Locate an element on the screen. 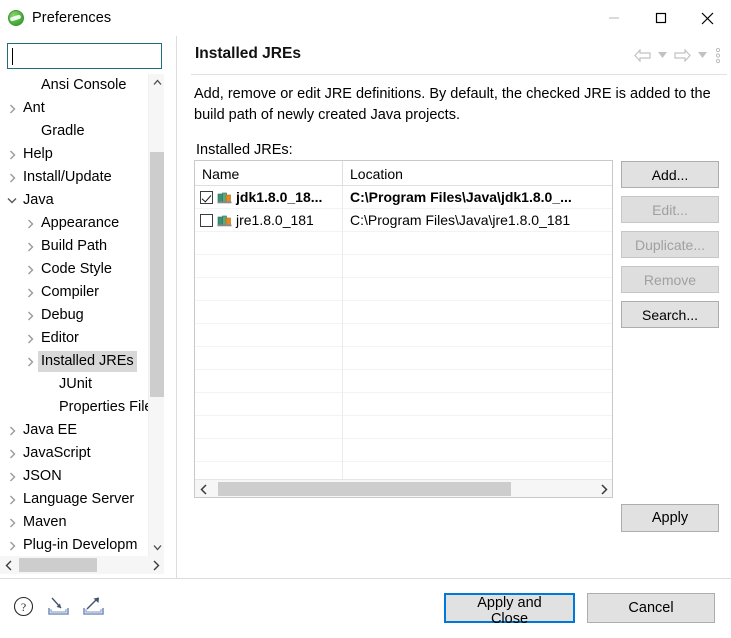 This screenshot has width=731, height=638. maximize-icon is located at coordinates (660, 18).